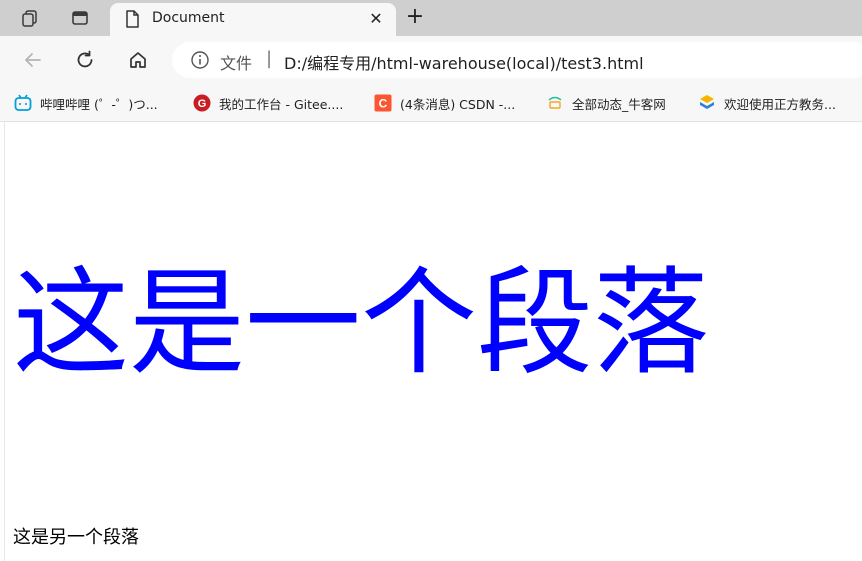 This screenshot has width=862, height=561. I want to click on home-icon, so click(138, 60).